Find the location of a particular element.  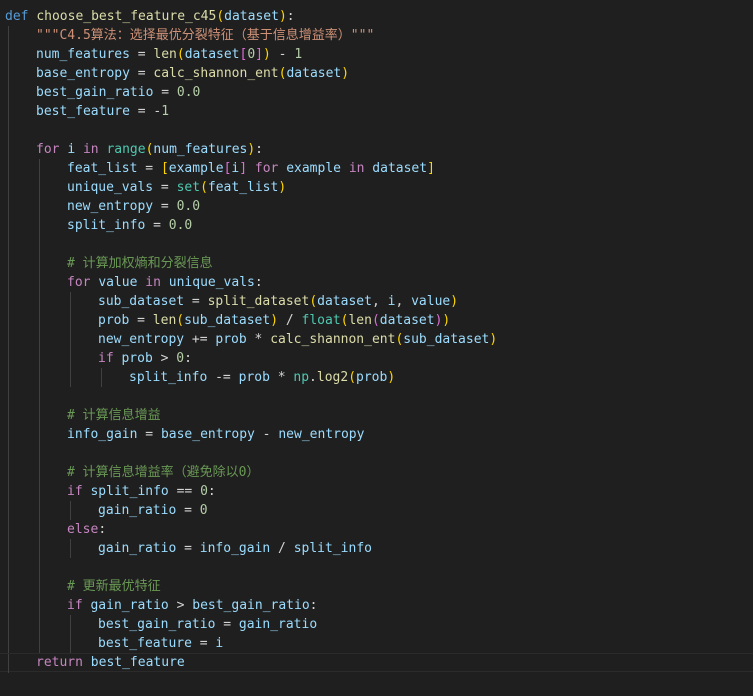

code-line: def choose_best_feature_c45(dataset): is located at coordinates (376, 16).